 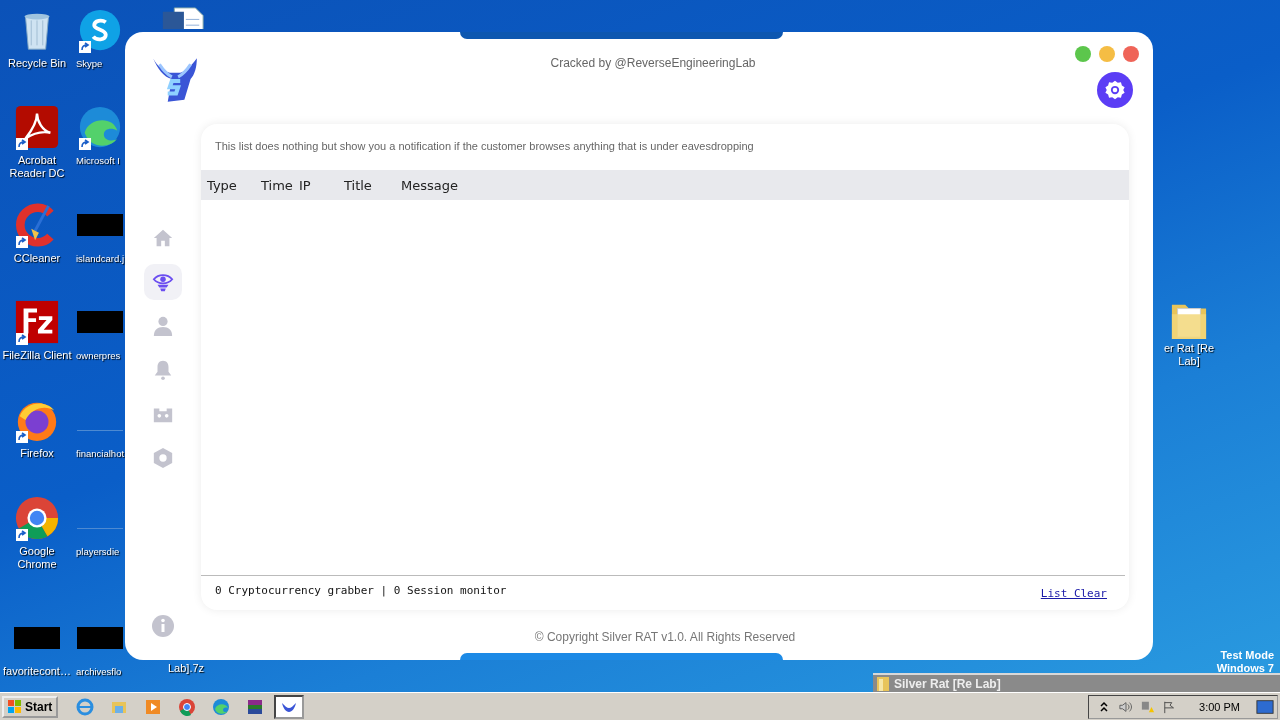 I want to click on start-logo-icon, so click(x=15, y=706).